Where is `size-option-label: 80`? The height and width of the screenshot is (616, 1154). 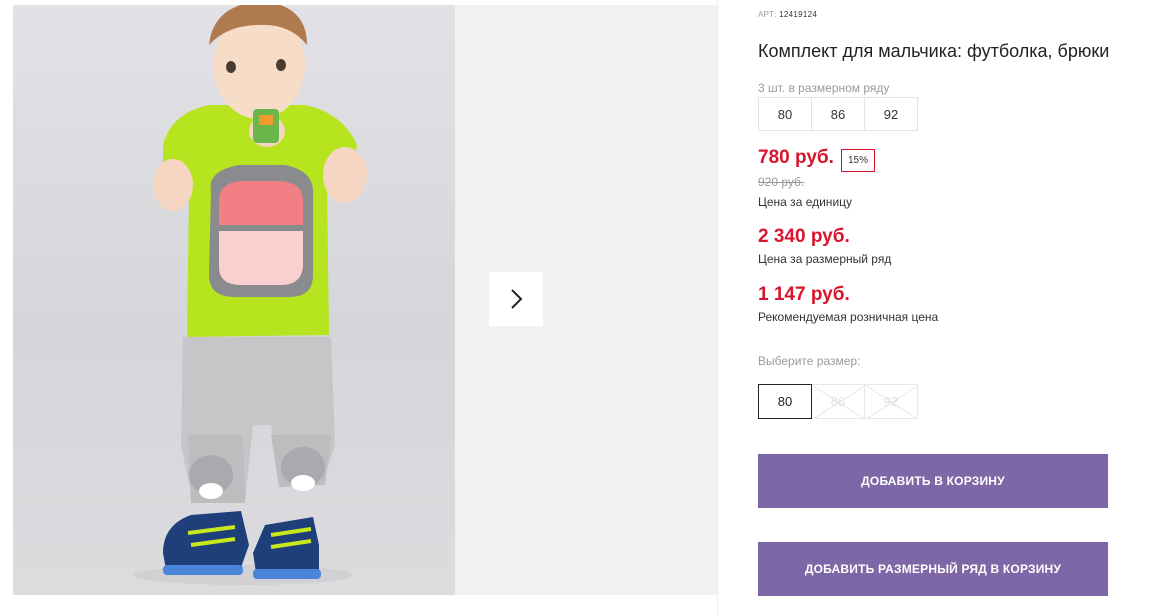 size-option-label: 80 is located at coordinates (785, 401).